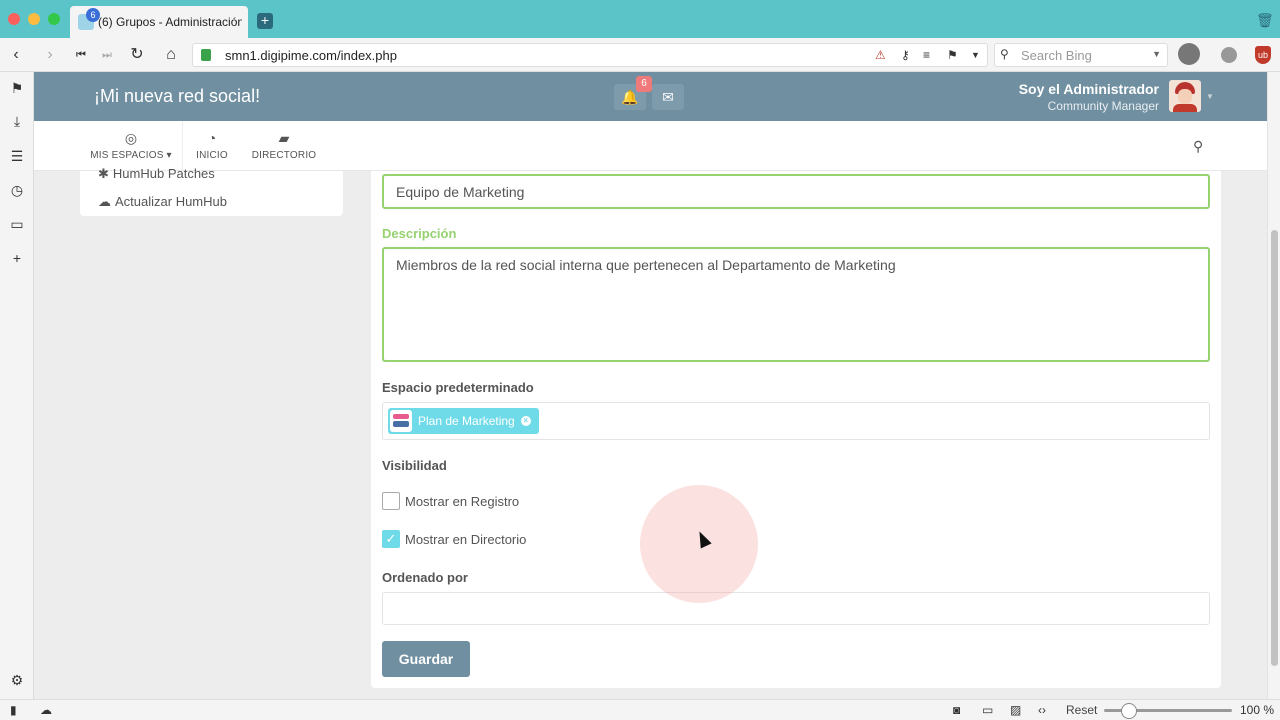  I want to click on notes-icon: ☰, so click(17, 156).